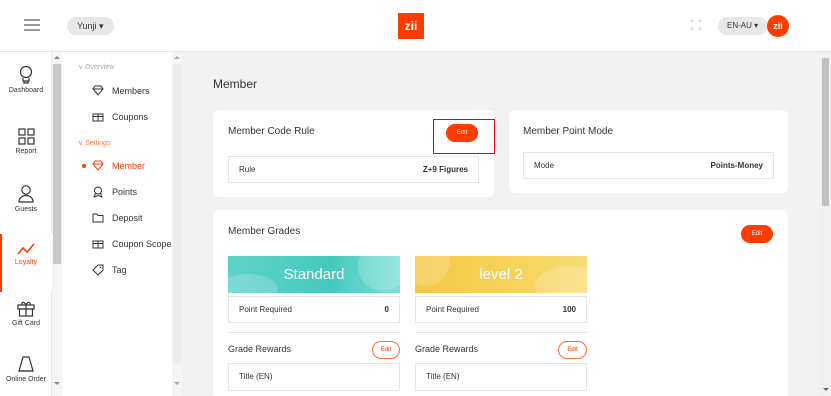 This screenshot has height=396, width=831. Describe the element at coordinates (501, 309) in the screenshot. I see `point-required-row: Point Required 100` at that location.